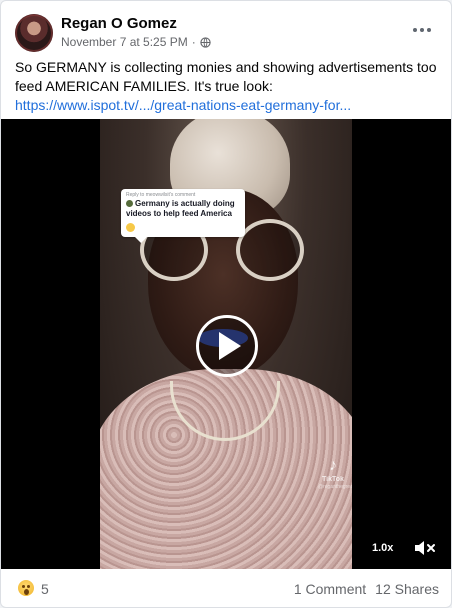 The image size is (452, 608). I want to click on wow-reaction-icon, so click(26, 588).